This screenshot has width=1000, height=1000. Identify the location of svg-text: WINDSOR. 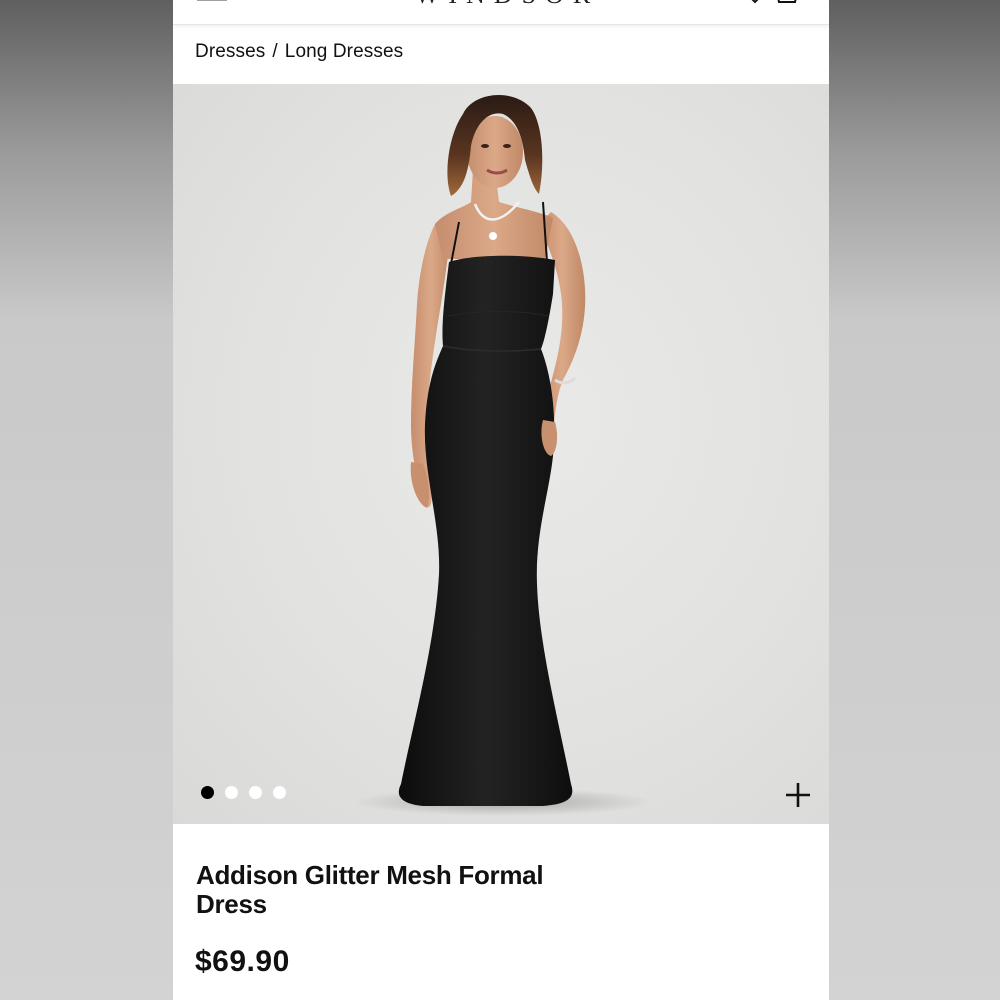
(507, 3).